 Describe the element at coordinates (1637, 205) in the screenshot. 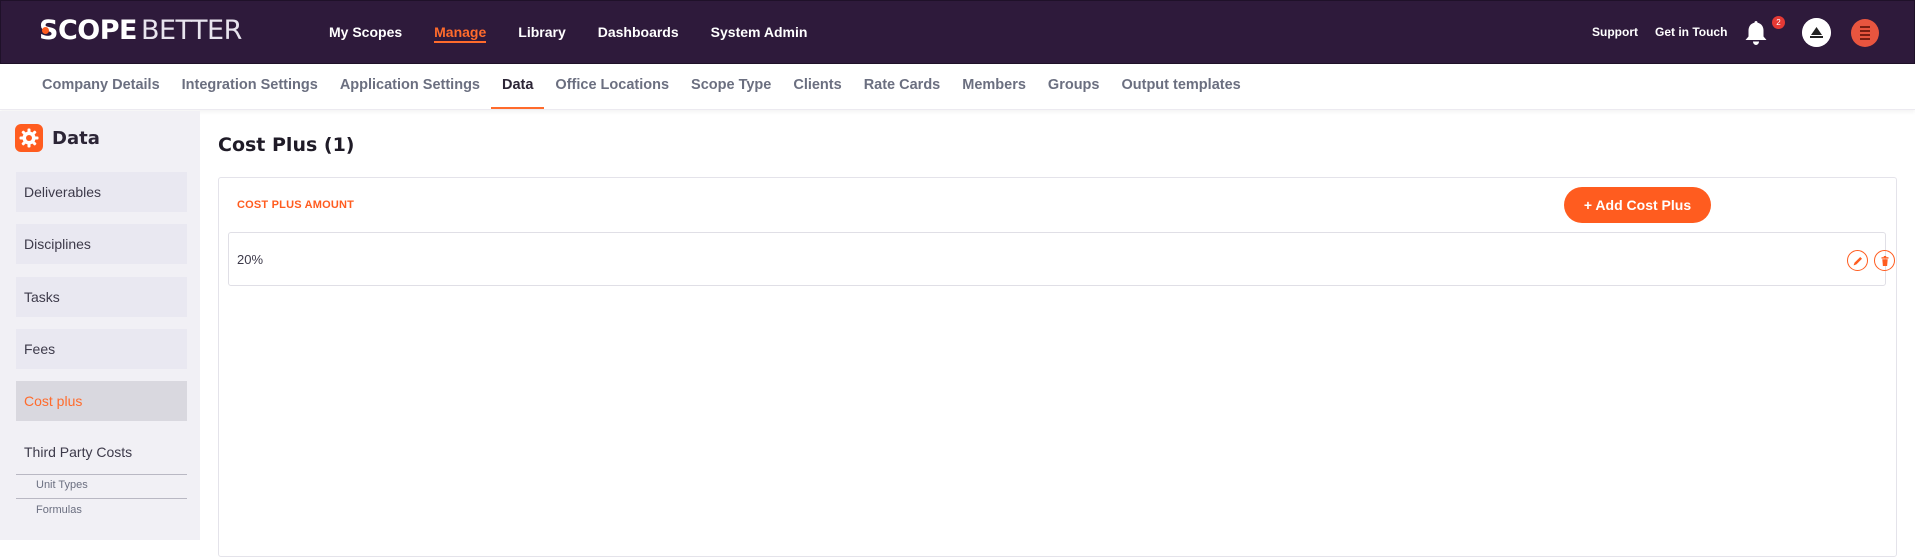

I see `add-cost-plus-button: + Add Cost Plus` at that location.